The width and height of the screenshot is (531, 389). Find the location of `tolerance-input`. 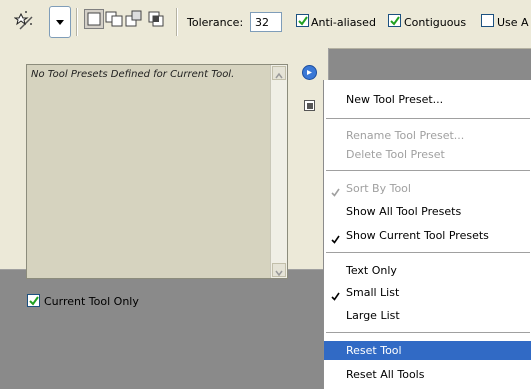

tolerance-input is located at coordinates (266, 22).